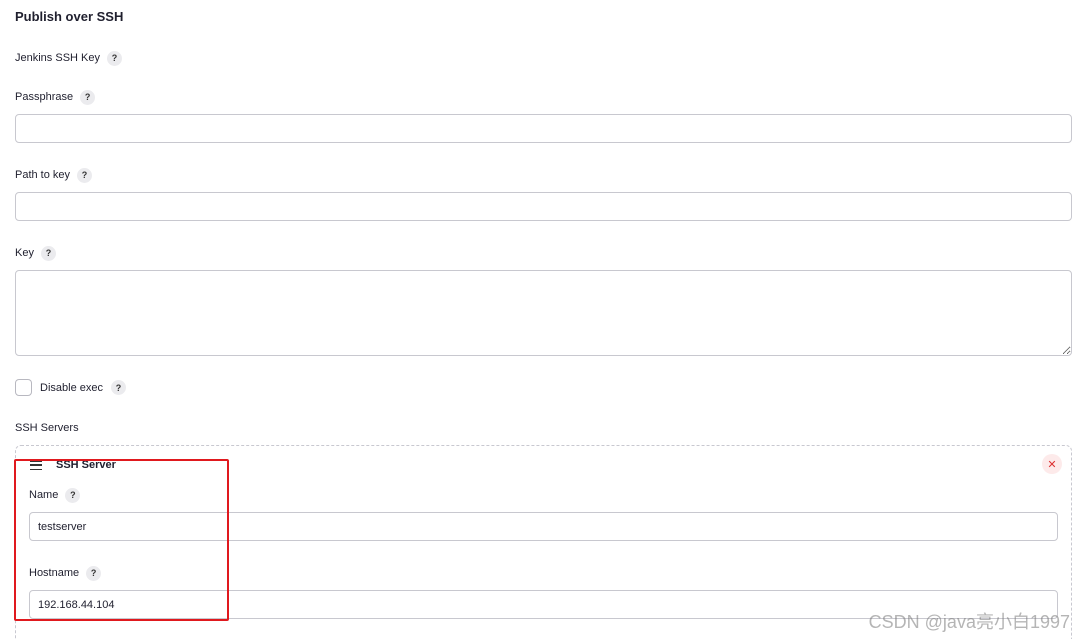 The width and height of the screenshot is (1084, 639). What do you see at coordinates (86, 465) in the screenshot?
I see `ssh-server-title: SSH Server` at bounding box center [86, 465].